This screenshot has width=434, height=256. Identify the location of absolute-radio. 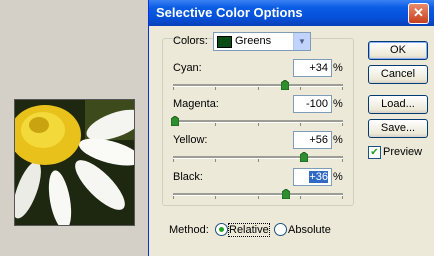
(280, 229).